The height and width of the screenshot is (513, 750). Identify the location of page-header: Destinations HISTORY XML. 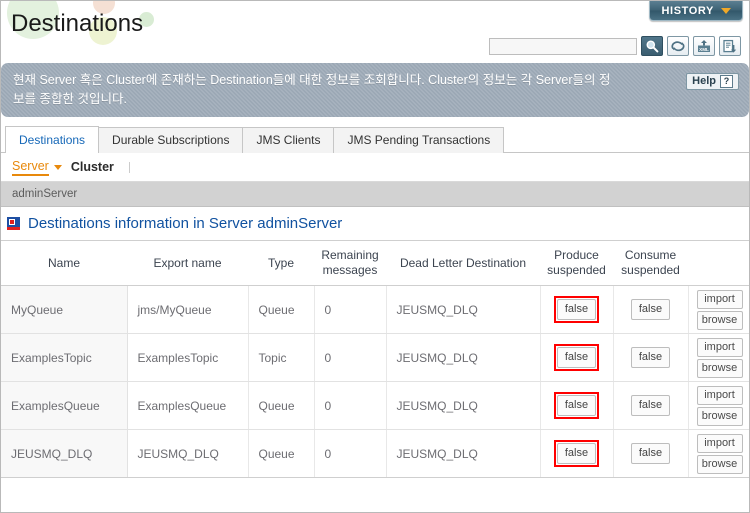
(375, 32).